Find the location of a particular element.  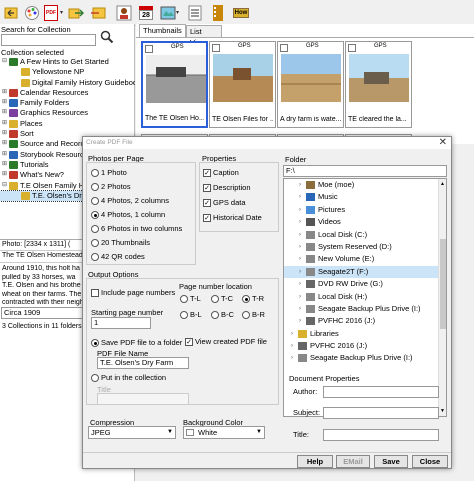

email-button: EMail is located at coordinates (353, 461).